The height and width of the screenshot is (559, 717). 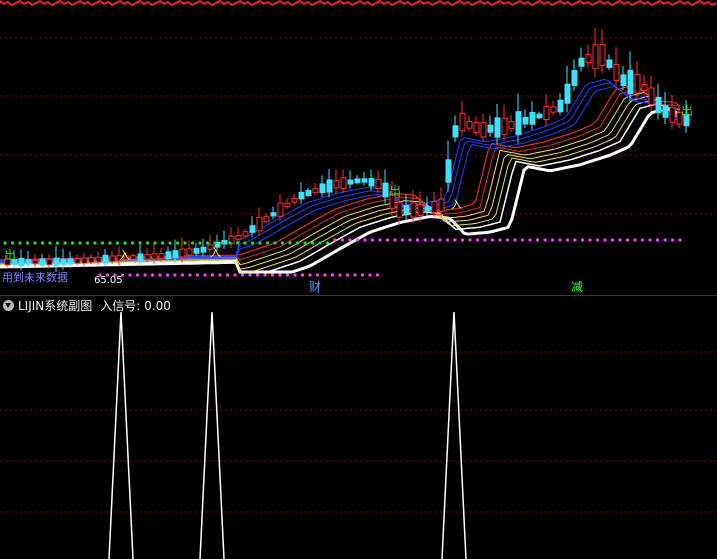 What do you see at coordinates (35, 277) in the screenshot?
I see `future-data-warning: 用到未来数据` at bounding box center [35, 277].